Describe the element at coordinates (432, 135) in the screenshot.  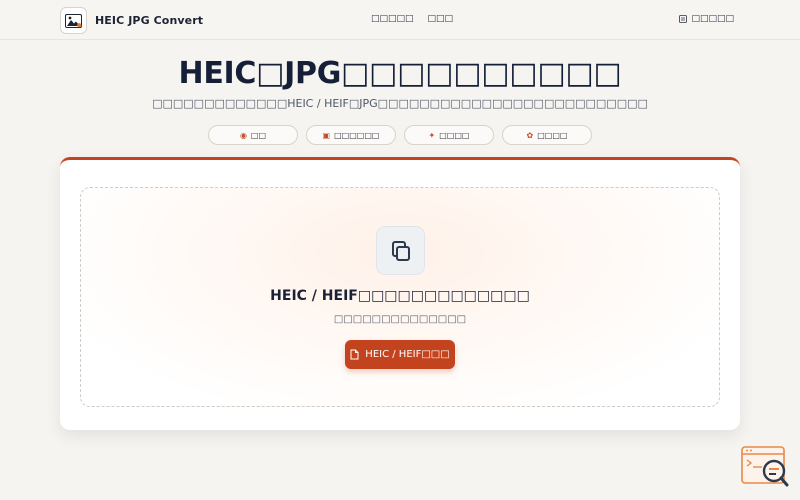
I see `bolt-icon: ✦` at that location.